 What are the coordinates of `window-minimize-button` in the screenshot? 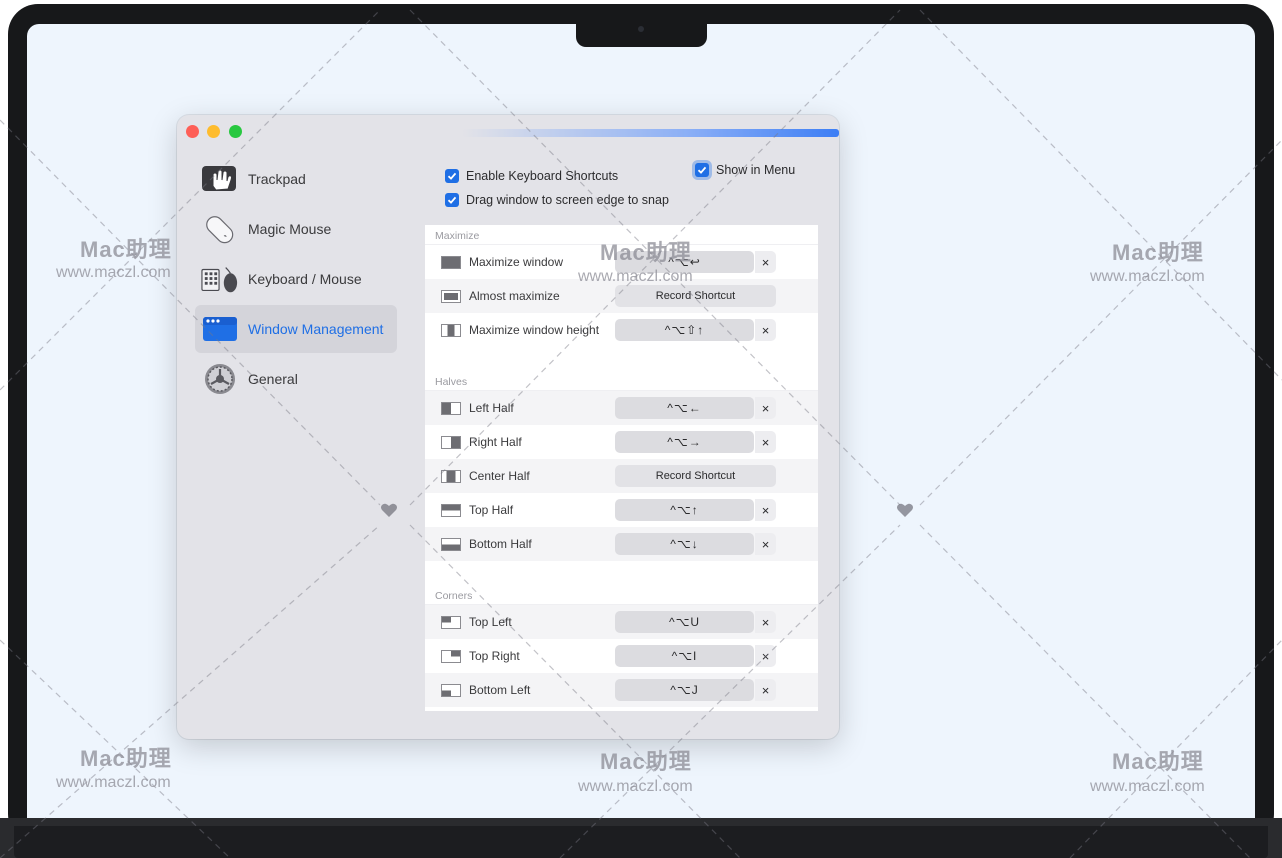 It's located at (213, 131).